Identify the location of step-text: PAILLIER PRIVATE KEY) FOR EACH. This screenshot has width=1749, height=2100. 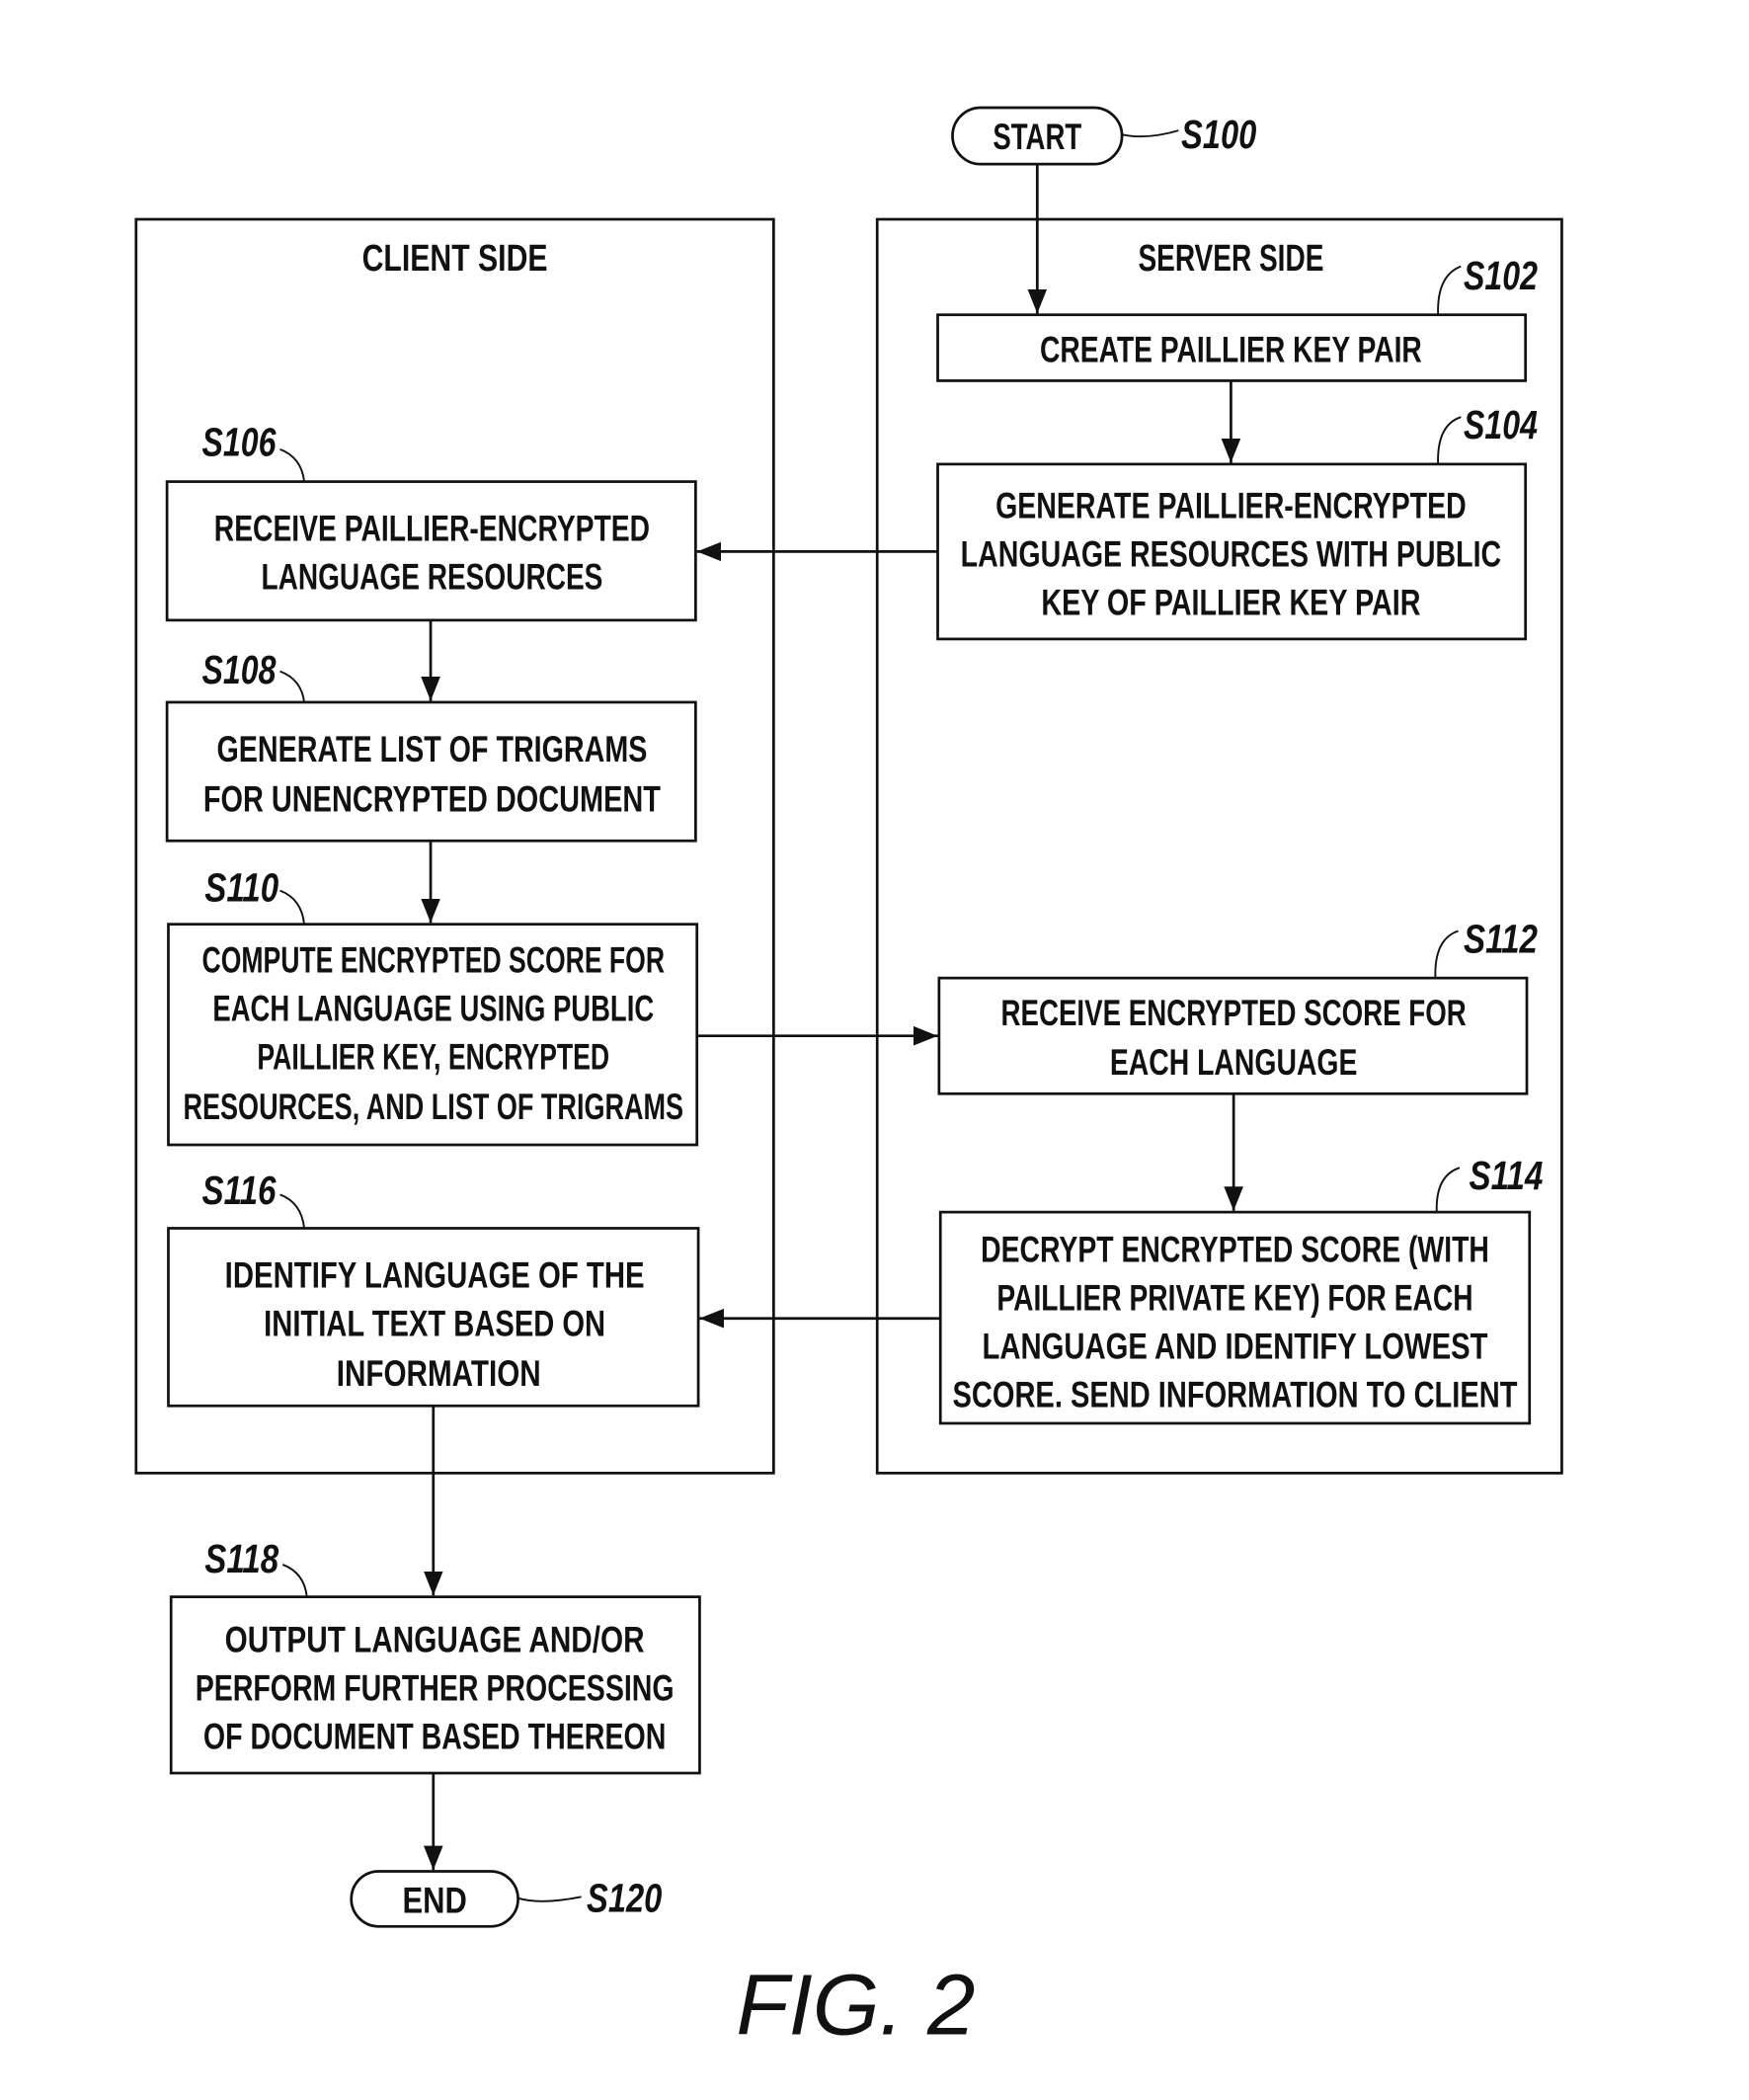
(1234, 1298).